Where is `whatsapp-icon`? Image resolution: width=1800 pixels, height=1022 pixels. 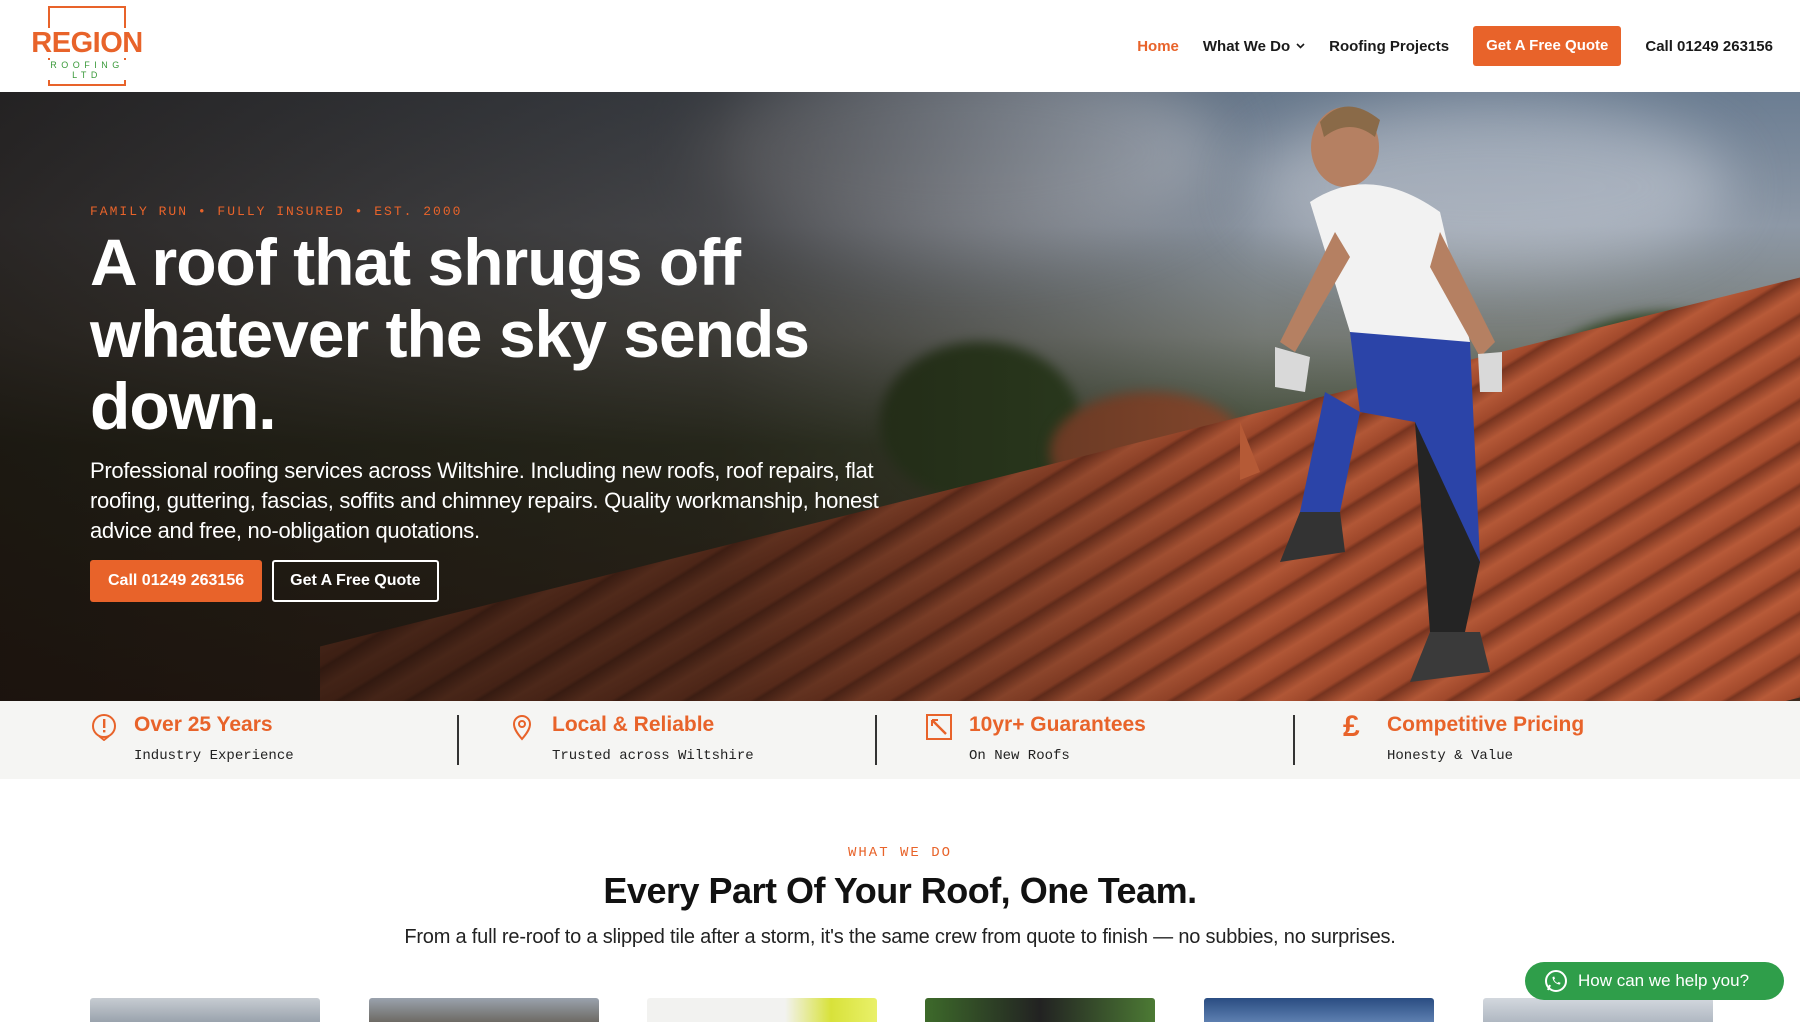
whatsapp-icon is located at coordinates (1556, 981).